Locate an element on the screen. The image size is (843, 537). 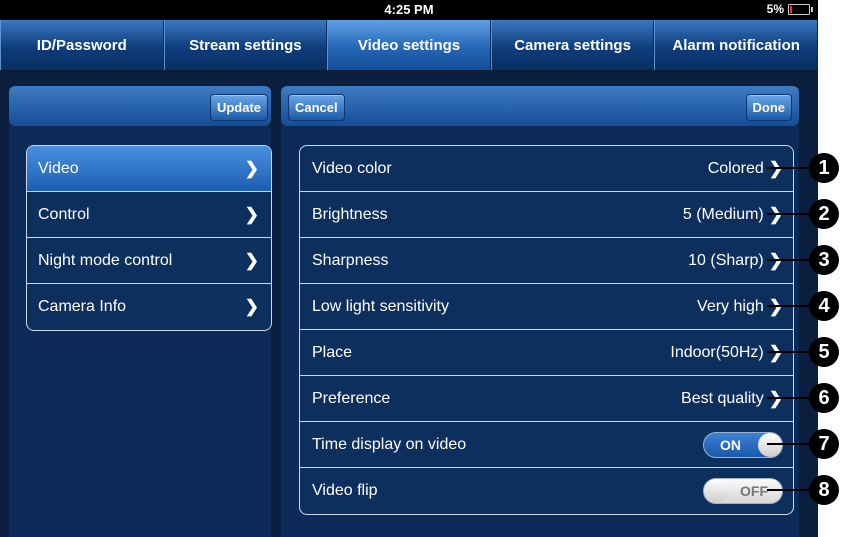
callout-badge: 5 is located at coordinates (824, 352).